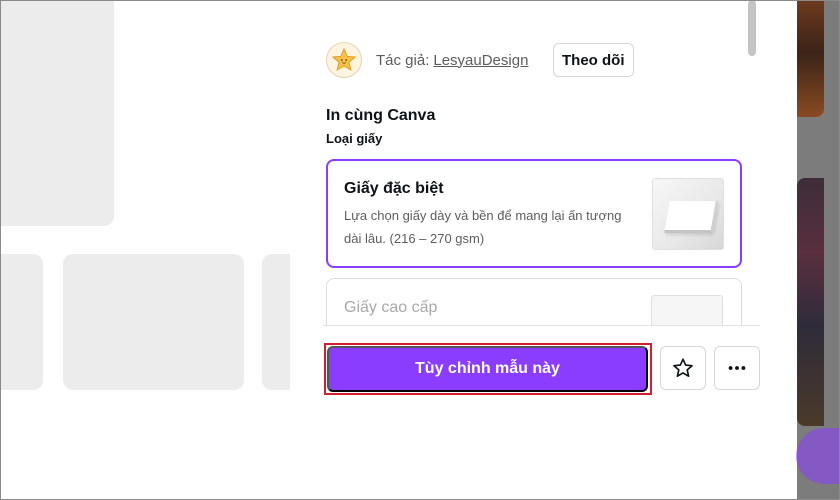 This screenshot has width=840, height=500. Describe the element at coordinates (480, 60) in the screenshot. I see `author-name-link: LesyauDesign` at that location.